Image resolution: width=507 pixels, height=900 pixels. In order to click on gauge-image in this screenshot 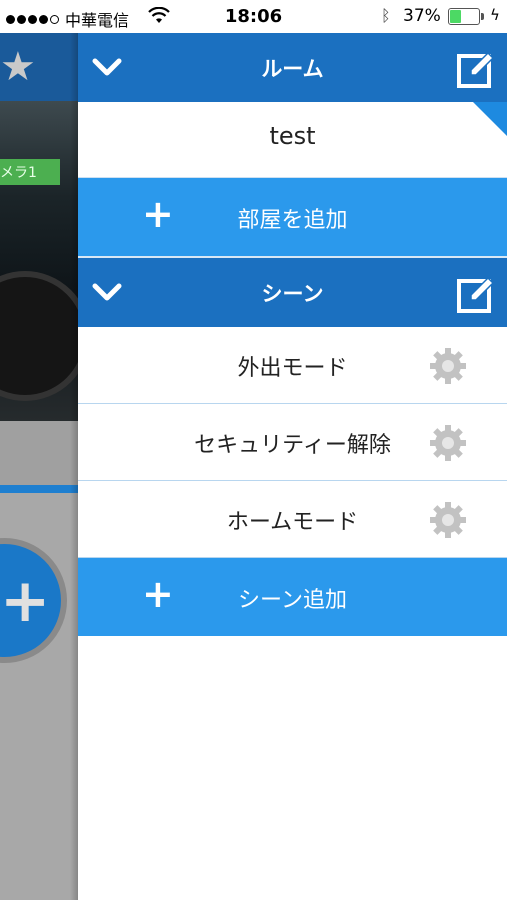, I will do `click(39, 336)`.